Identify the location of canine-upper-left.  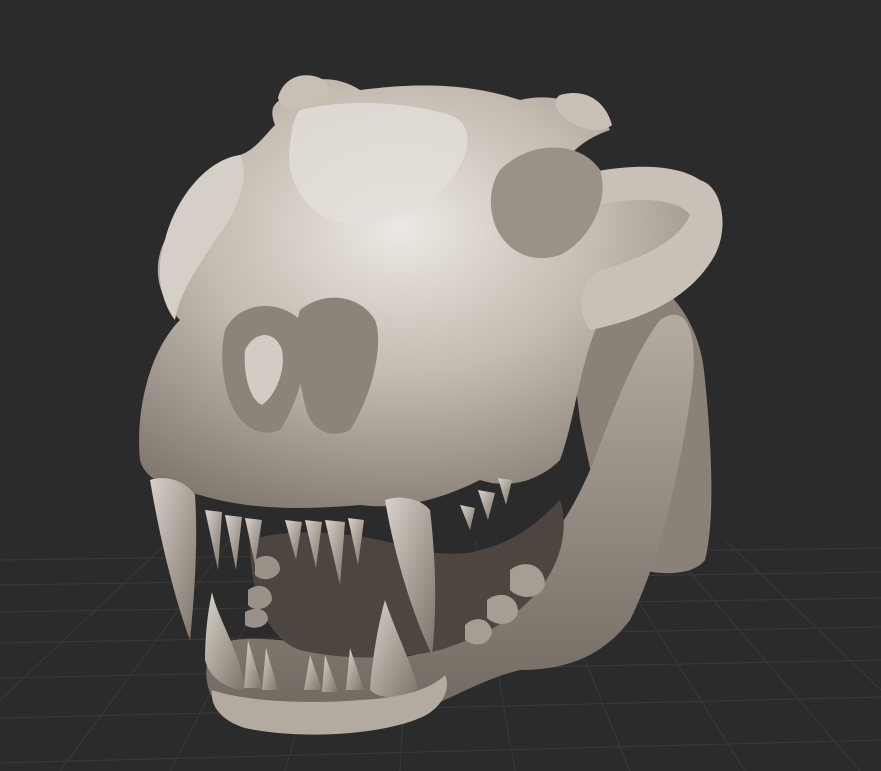
(173, 559).